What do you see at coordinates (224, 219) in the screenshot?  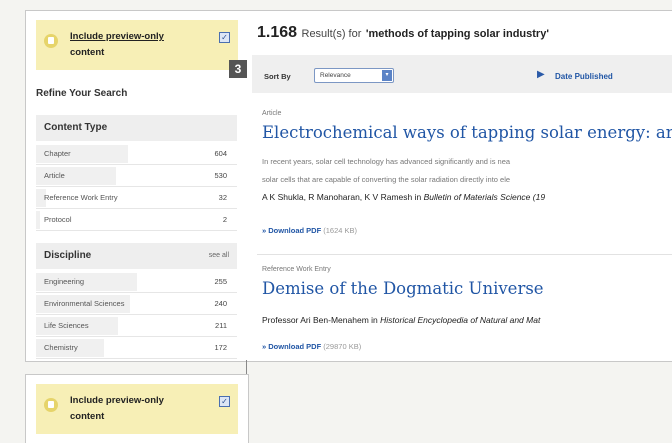 I see `facet-count: 2` at bounding box center [224, 219].